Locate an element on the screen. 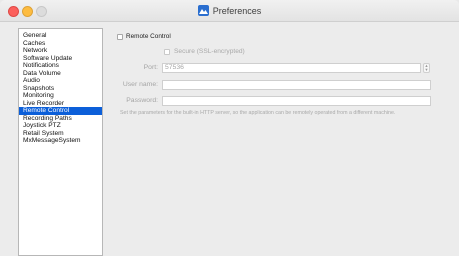 The image size is (459, 256). port-label: Port: is located at coordinates (150, 67).